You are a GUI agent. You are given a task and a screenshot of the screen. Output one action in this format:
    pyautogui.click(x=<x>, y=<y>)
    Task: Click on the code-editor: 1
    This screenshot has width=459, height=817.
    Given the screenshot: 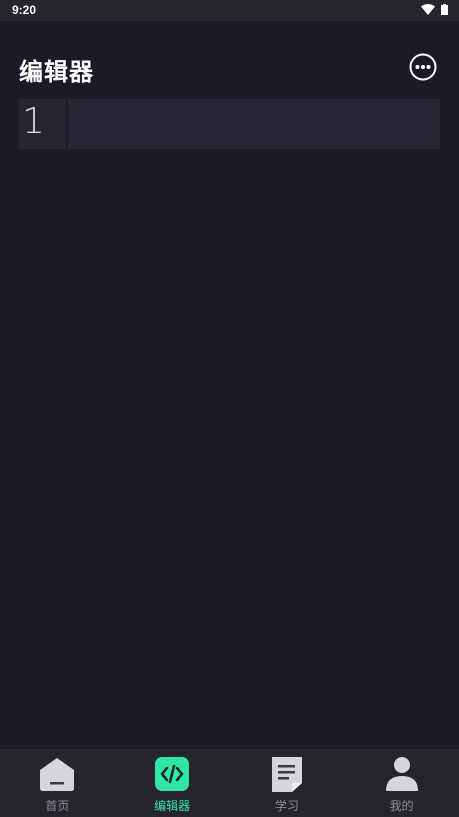 What is the action you would take?
    pyautogui.click(x=229, y=124)
    